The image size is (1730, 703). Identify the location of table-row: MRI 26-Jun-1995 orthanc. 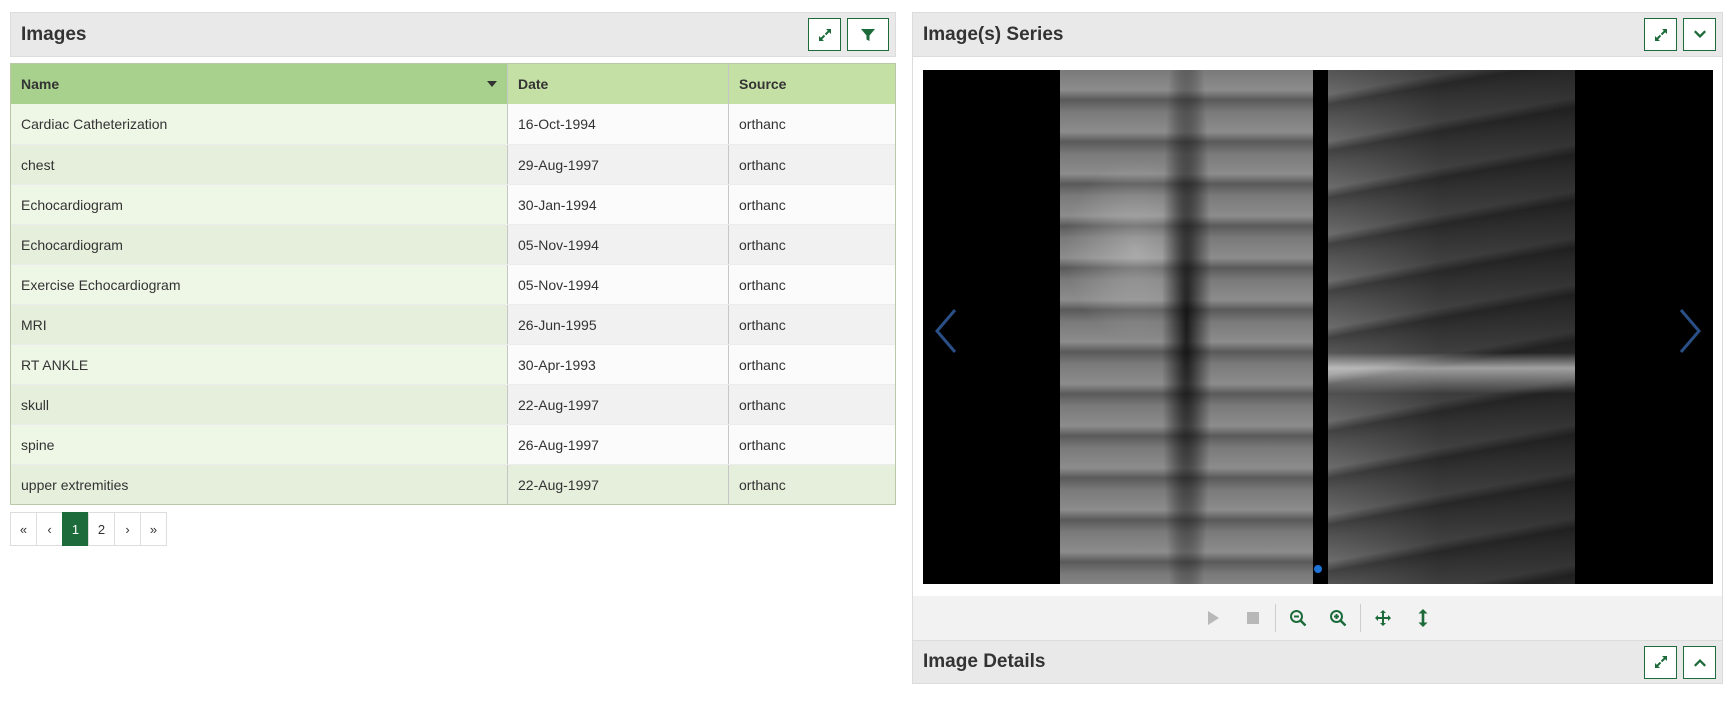
(453, 324).